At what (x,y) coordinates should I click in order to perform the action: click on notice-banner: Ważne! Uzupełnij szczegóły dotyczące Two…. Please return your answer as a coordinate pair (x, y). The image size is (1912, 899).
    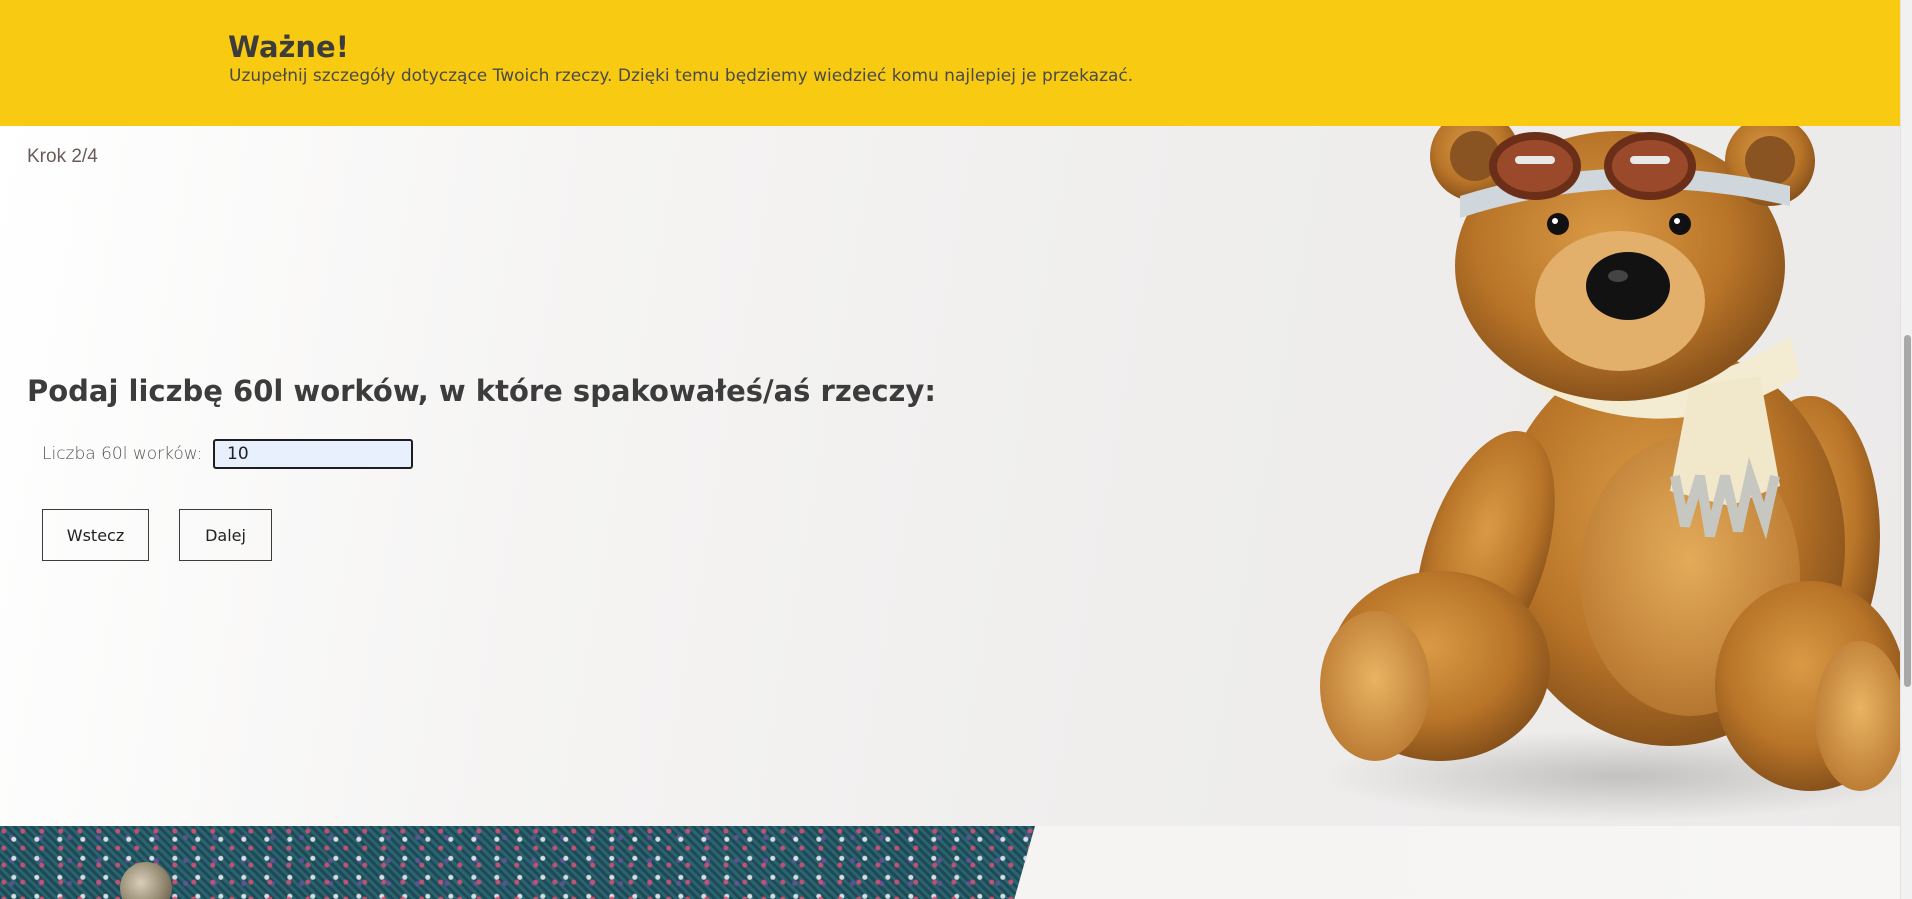
    Looking at the image, I should click on (950, 63).